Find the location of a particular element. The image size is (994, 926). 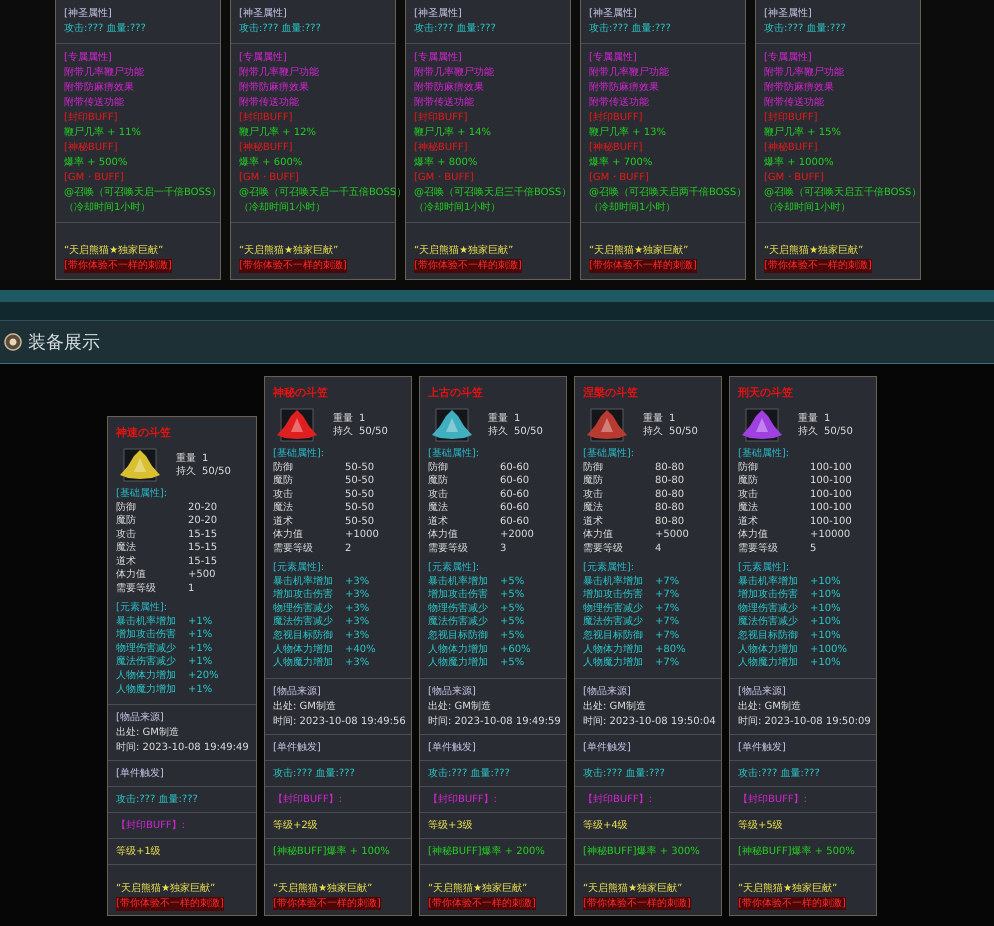

section-title: 装备展示 is located at coordinates (64, 342).